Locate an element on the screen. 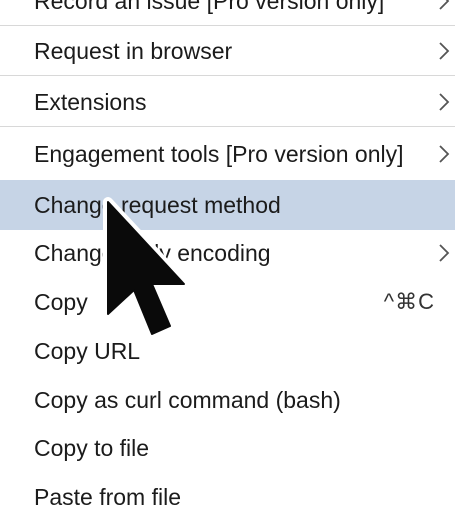 The width and height of the screenshot is (455, 520). menu-item-label: Paste from file is located at coordinates (107, 497).